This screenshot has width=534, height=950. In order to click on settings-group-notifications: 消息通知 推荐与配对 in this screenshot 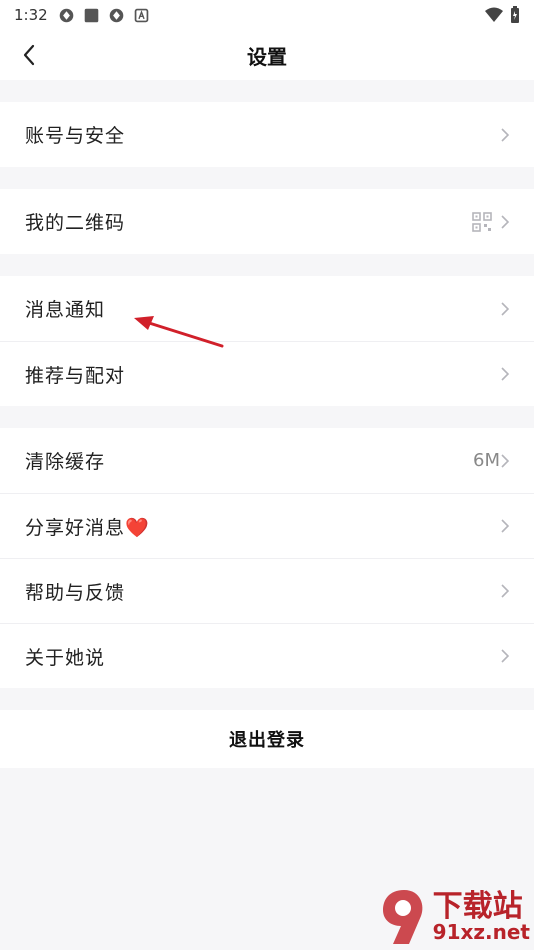, I will do `click(267, 341)`.